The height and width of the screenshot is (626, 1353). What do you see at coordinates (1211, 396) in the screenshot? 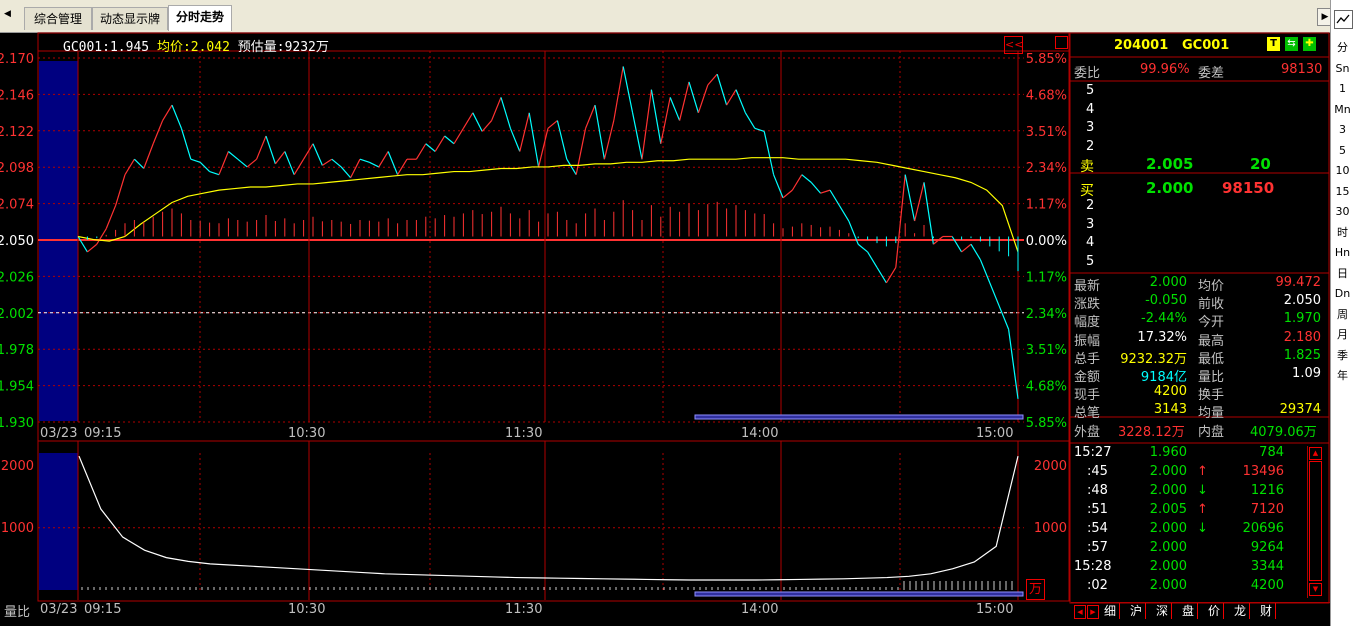
I see `stat-l2-6: 换手` at bounding box center [1211, 396].